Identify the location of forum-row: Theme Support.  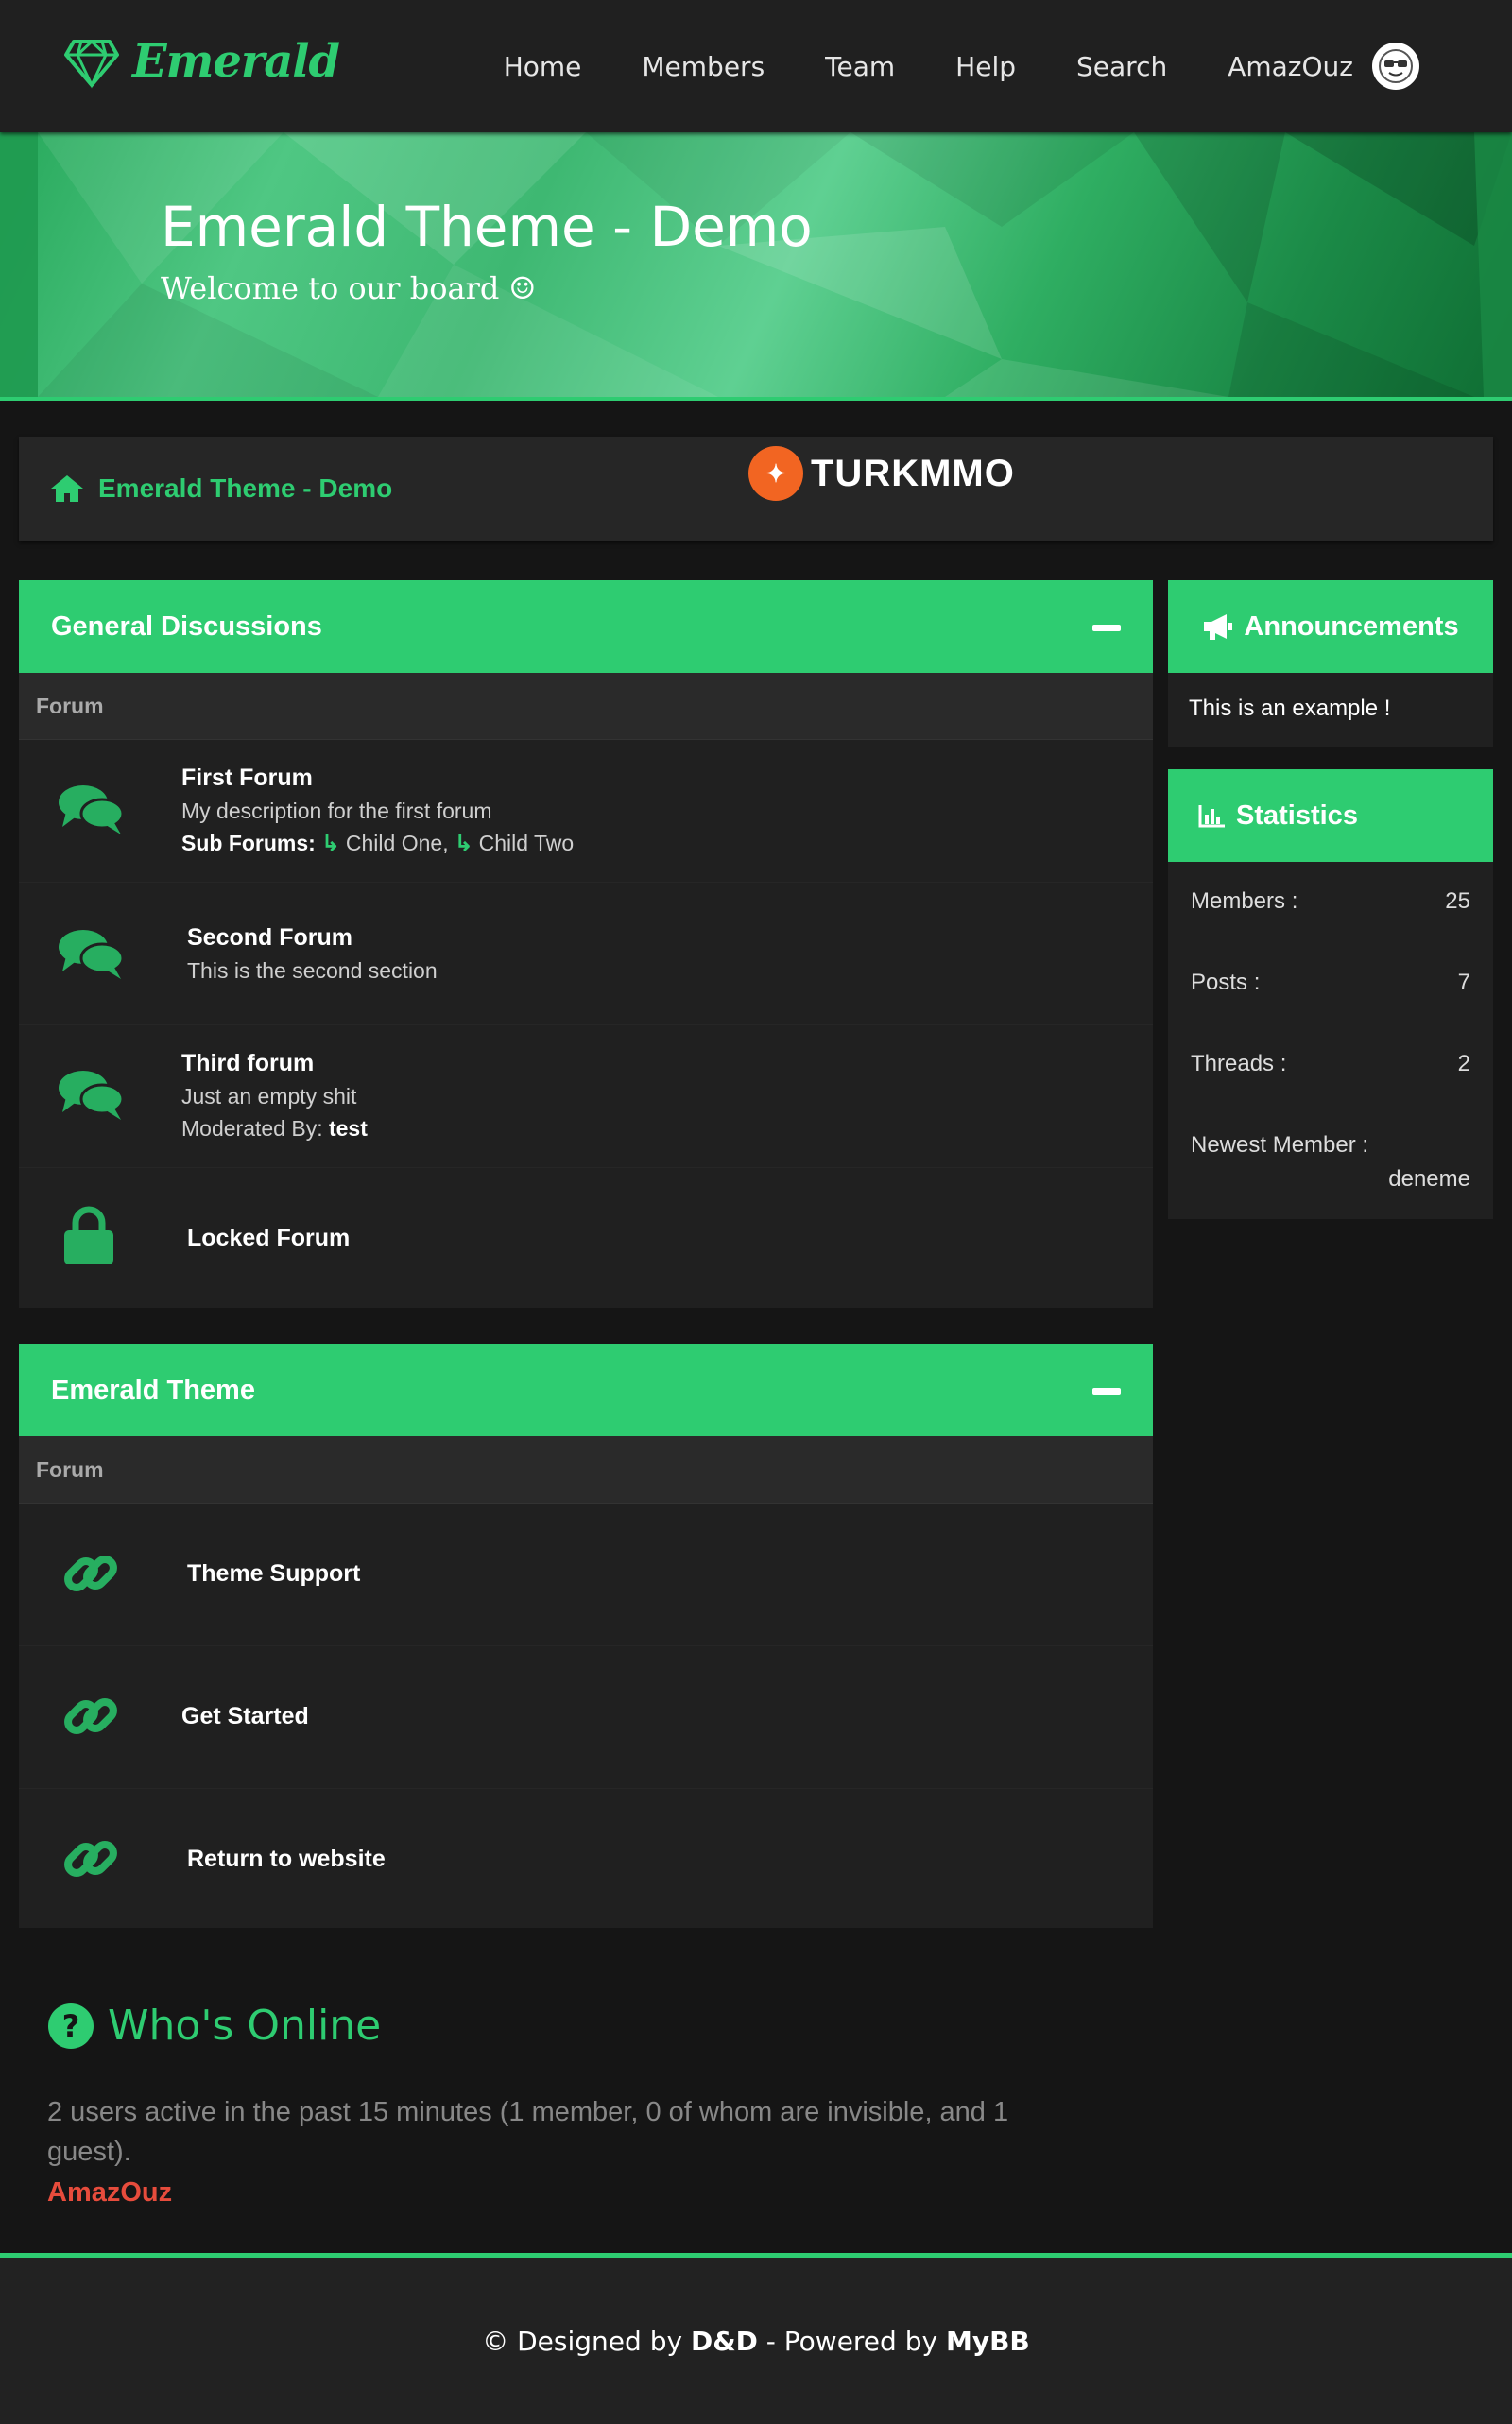
(586, 1575).